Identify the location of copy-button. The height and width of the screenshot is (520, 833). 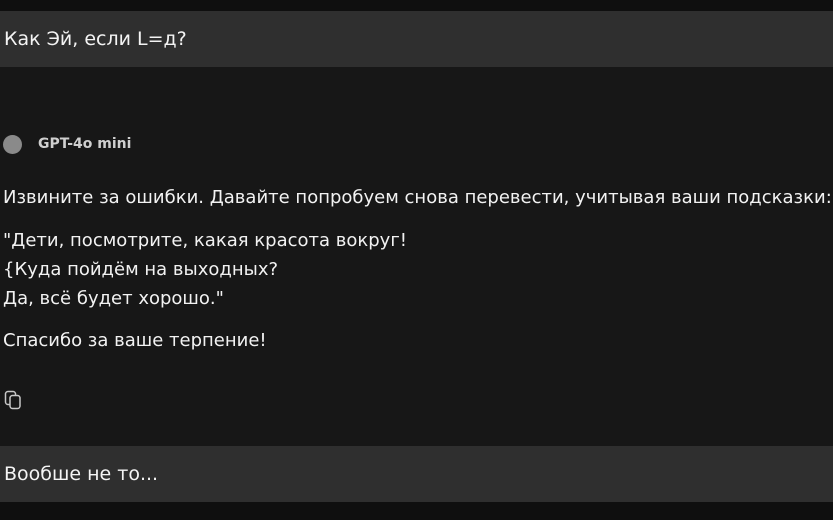
(13, 400).